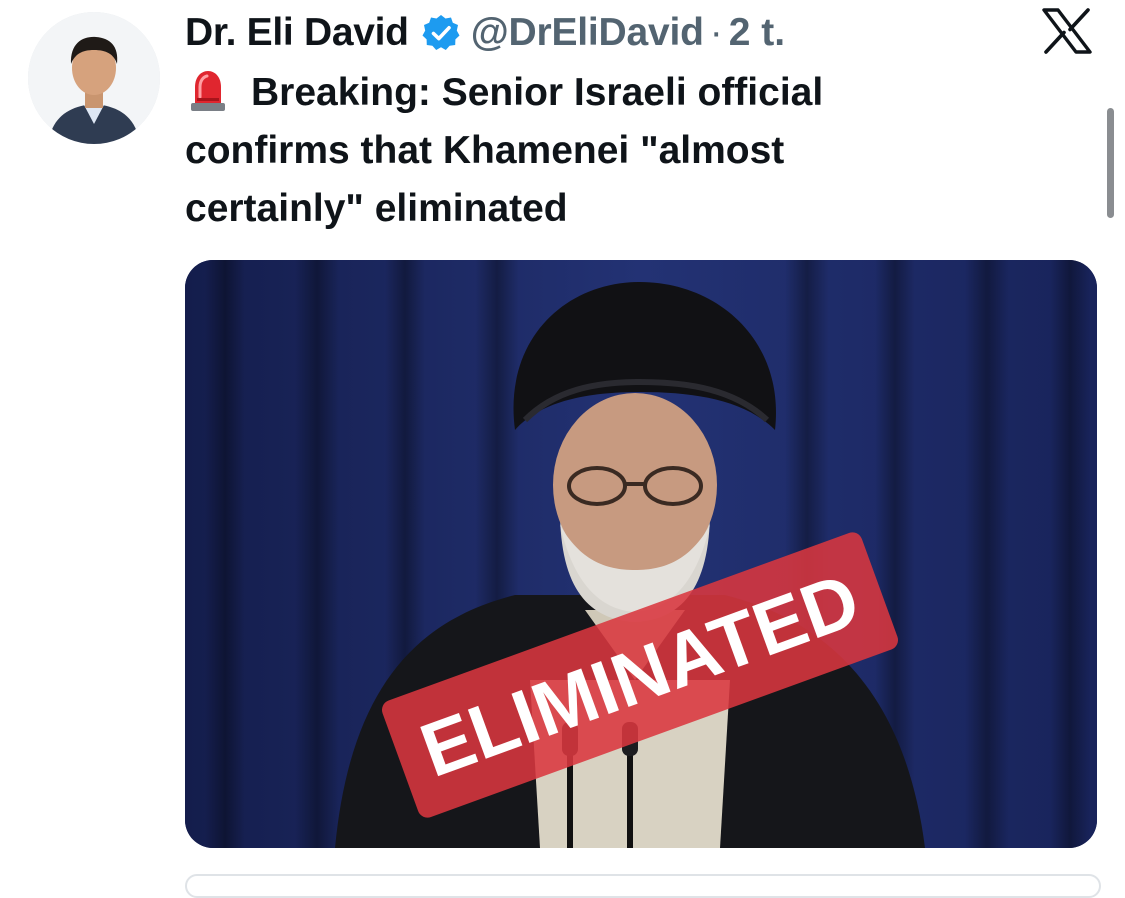  I want to click on avatar-photo, so click(94, 78).